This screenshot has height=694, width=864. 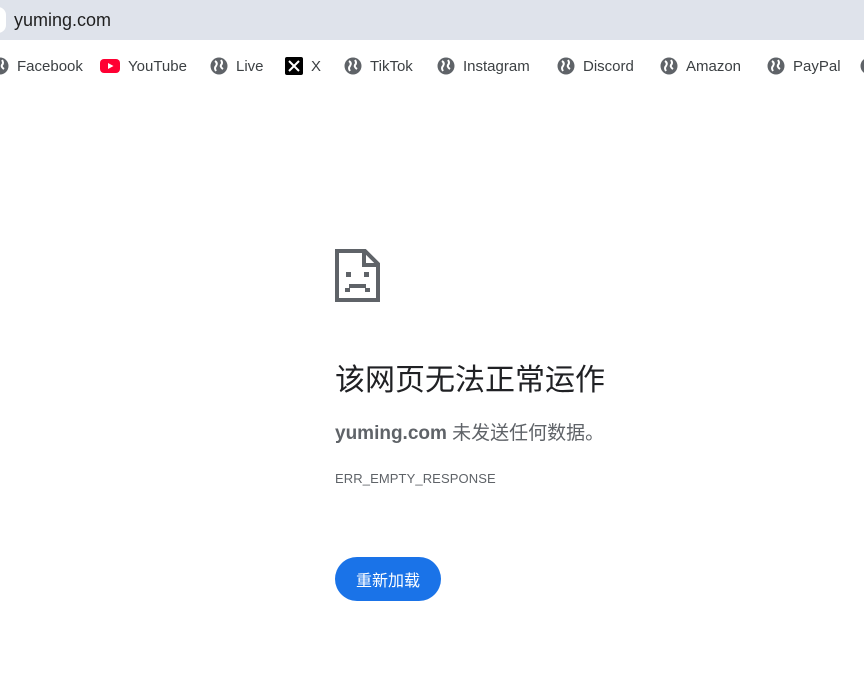 I want to click on bookmark-live: Live, so click(x=237, y=66).